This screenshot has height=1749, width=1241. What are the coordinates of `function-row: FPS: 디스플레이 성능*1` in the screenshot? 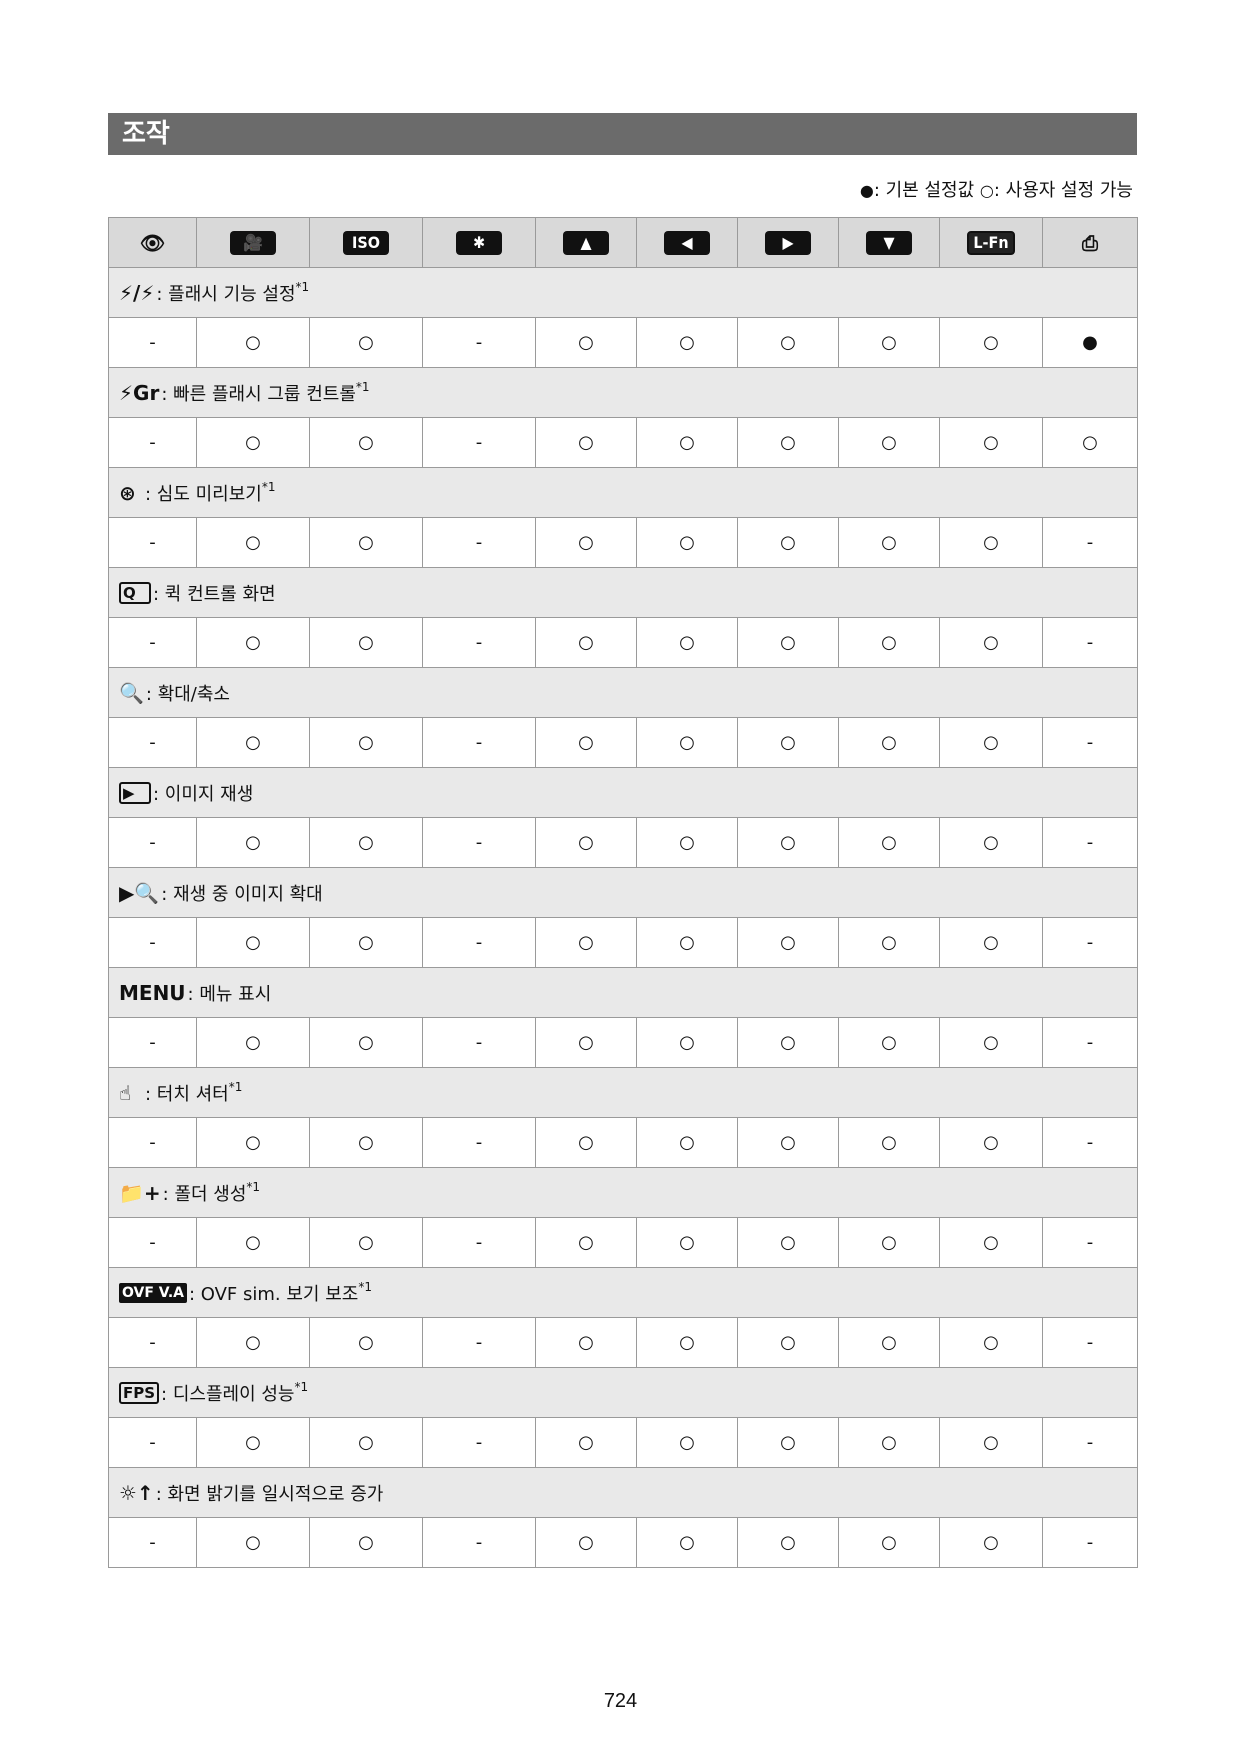 It's located at (623, 1392).